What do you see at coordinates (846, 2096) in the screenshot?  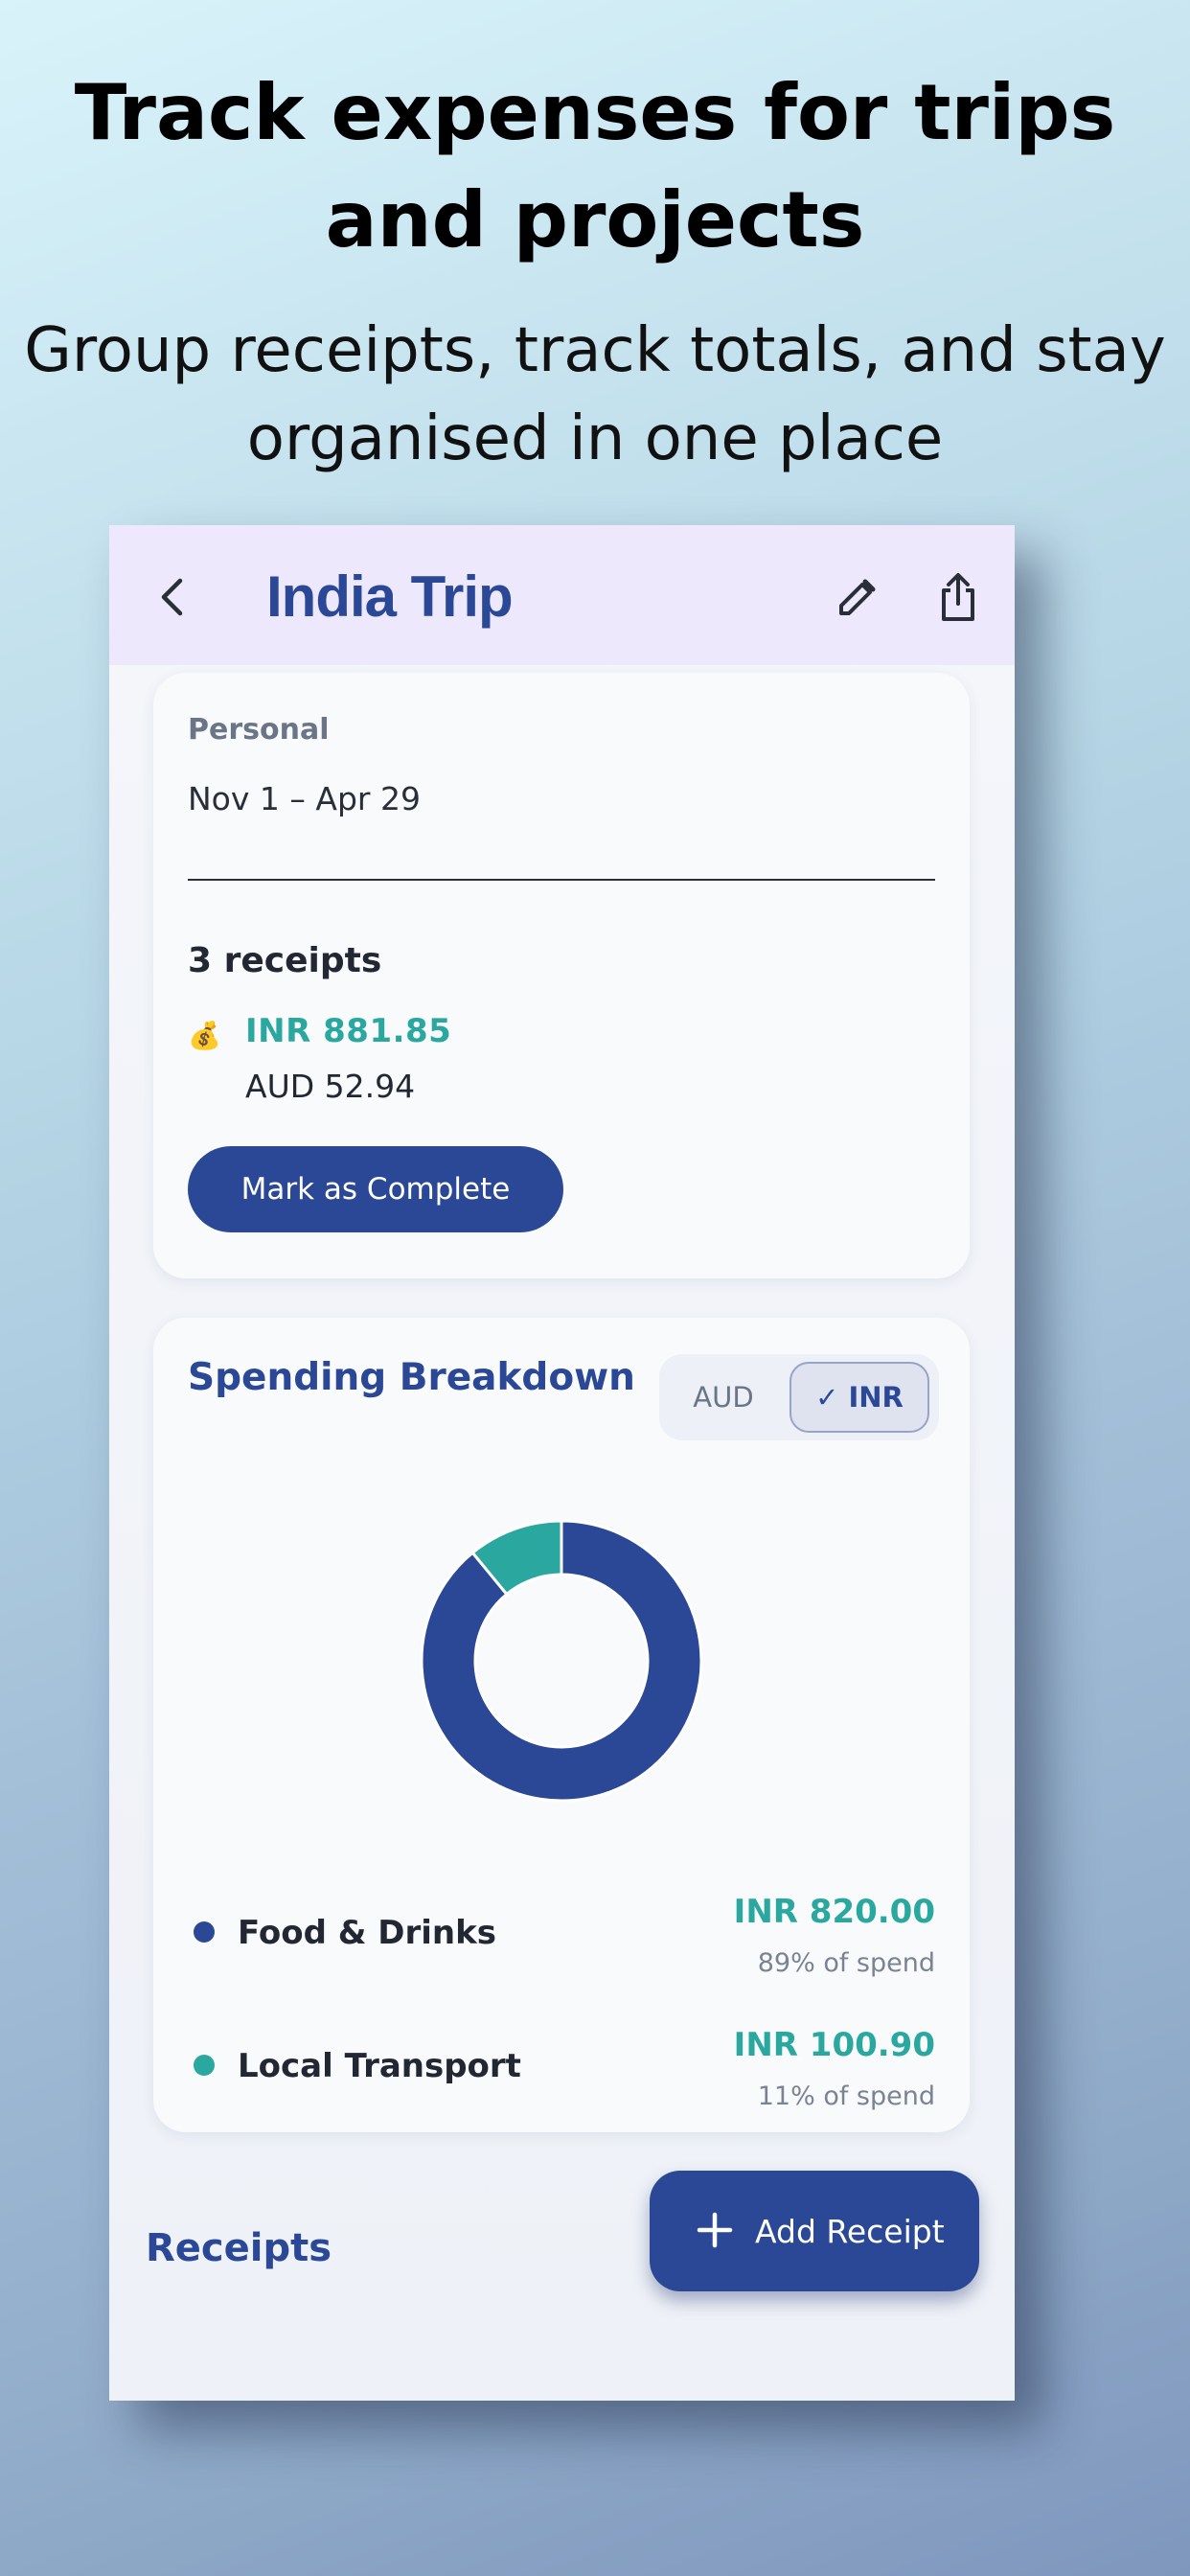 I see `legend-share: 11% of spend` at bounding box center [846, 2096].